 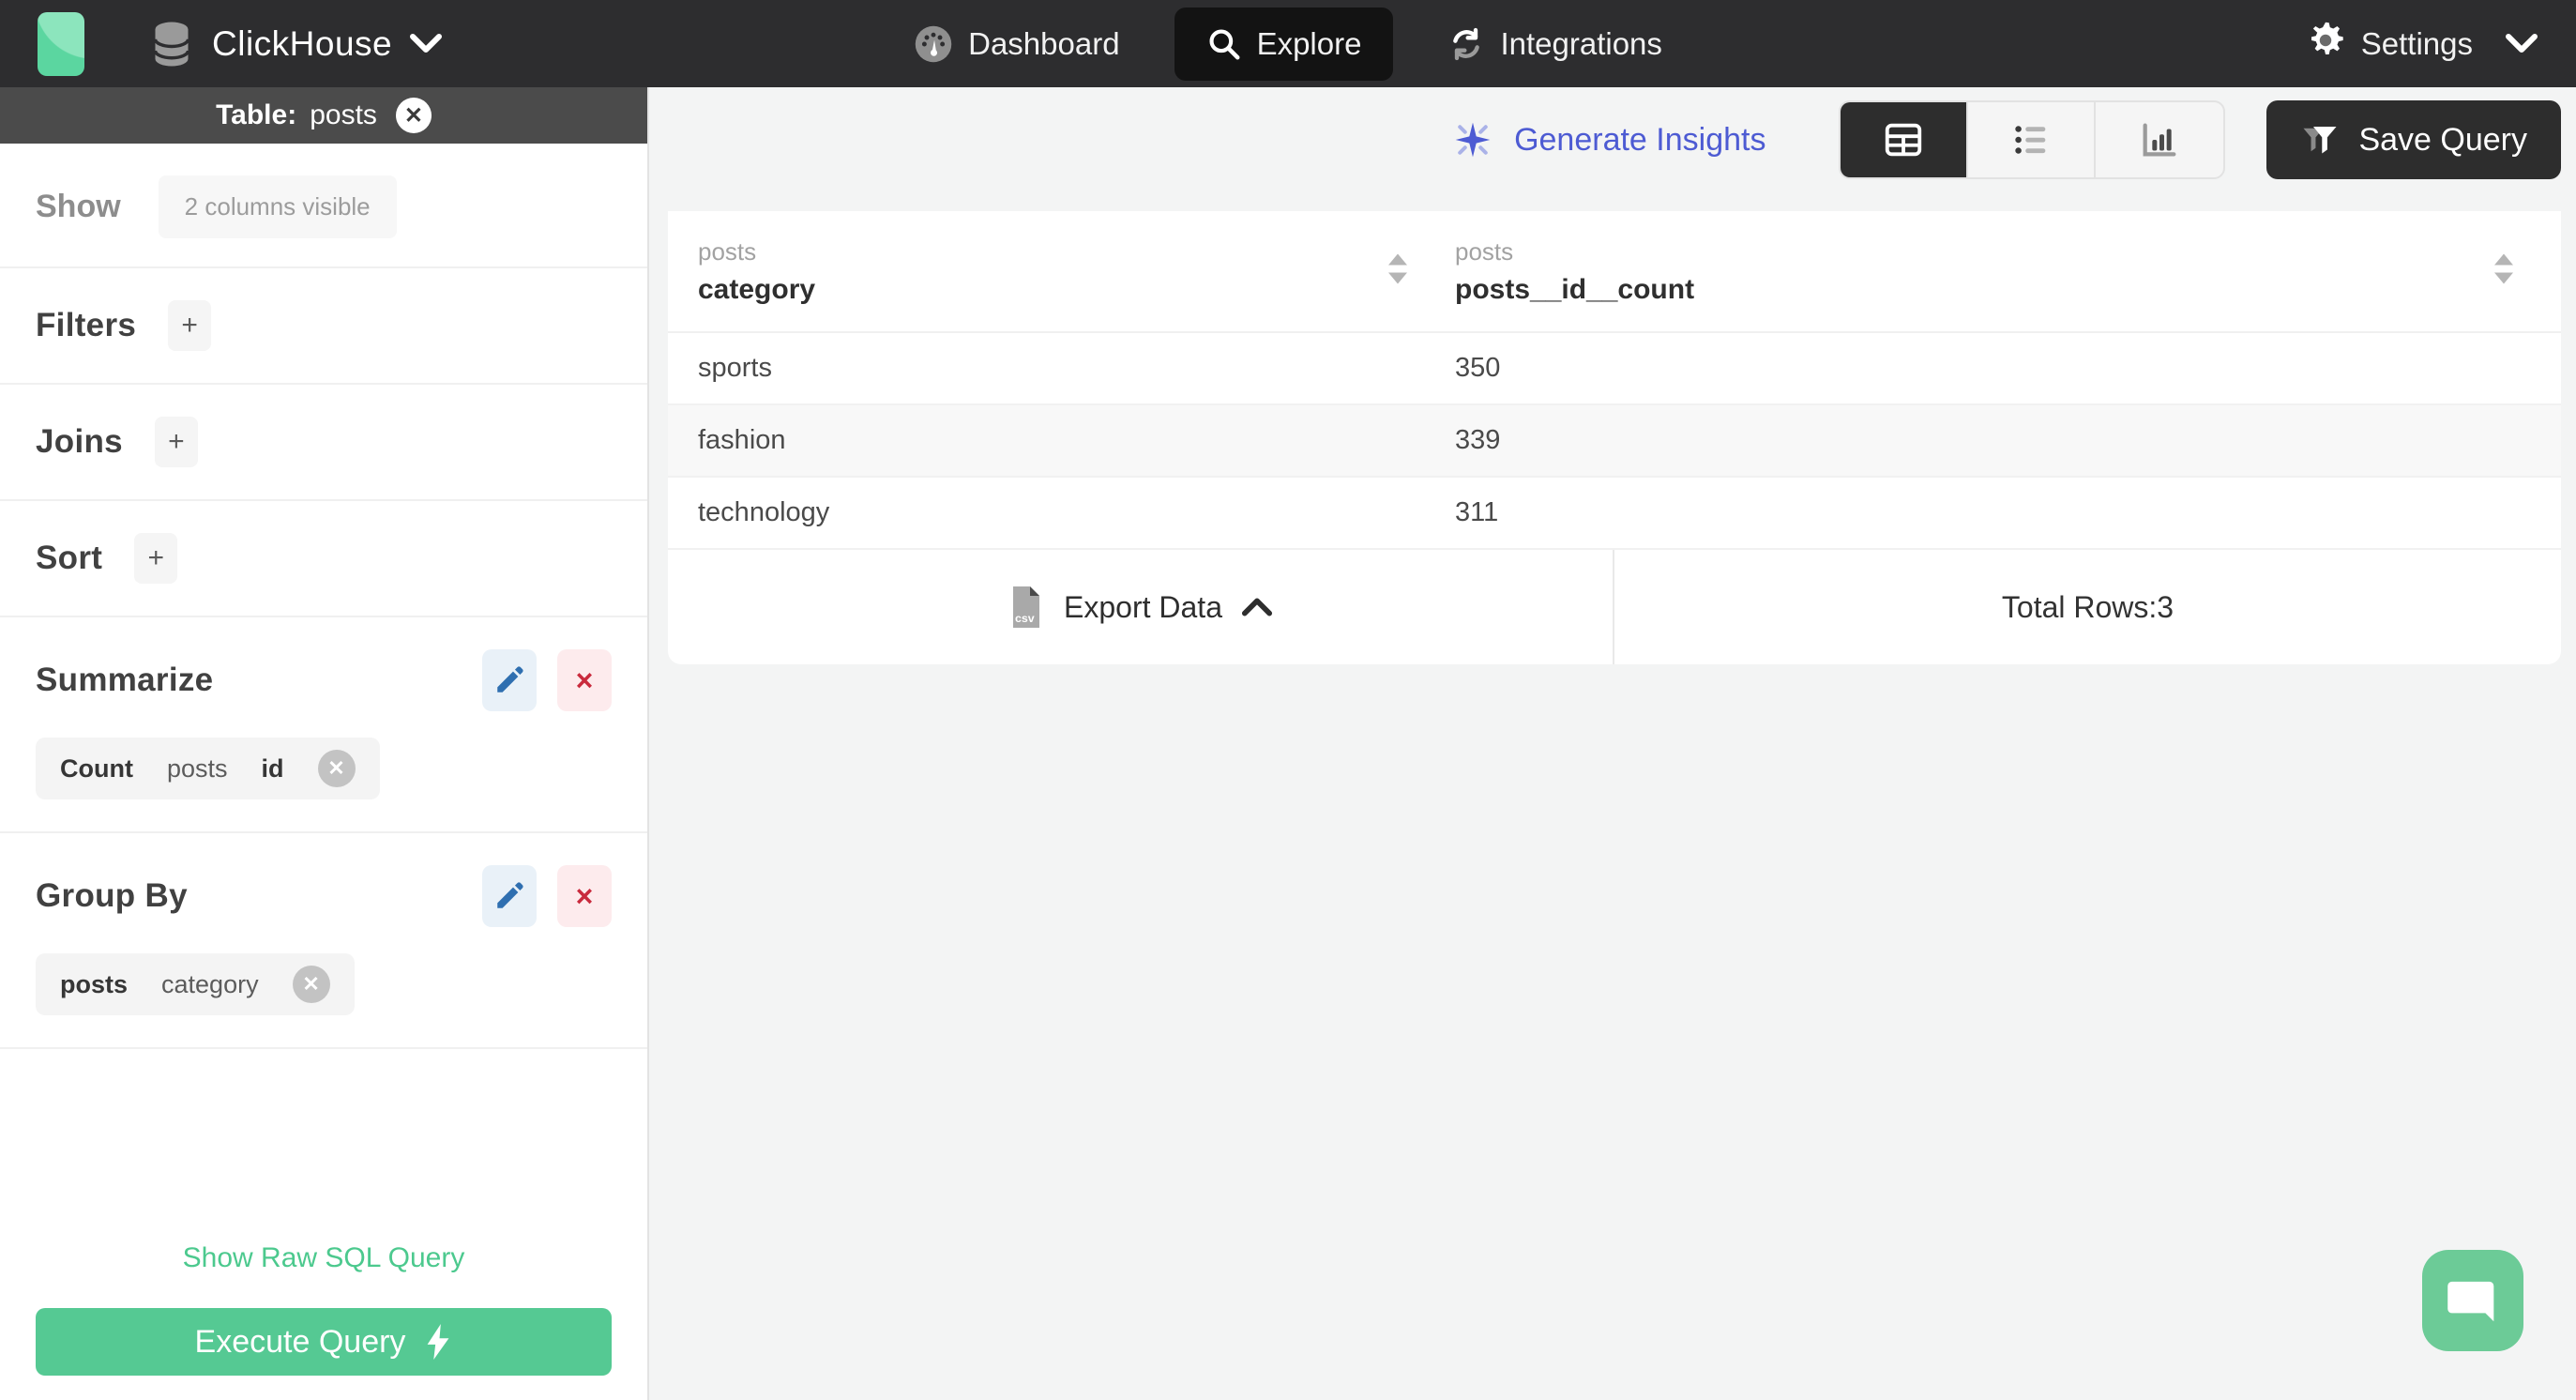 I want to click on total-rows-cell: Total Rows:3, so click(x=2087, y=607).